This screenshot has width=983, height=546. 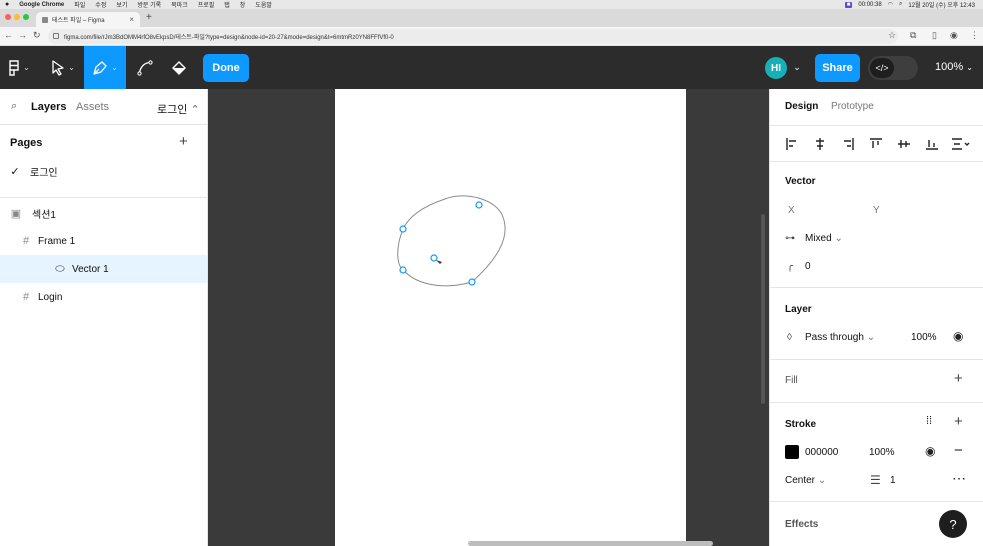 What do you see at coordinates (7, 4) in the screenshot?
I see `apple-icon: ●` at bounding box center [7, 4].